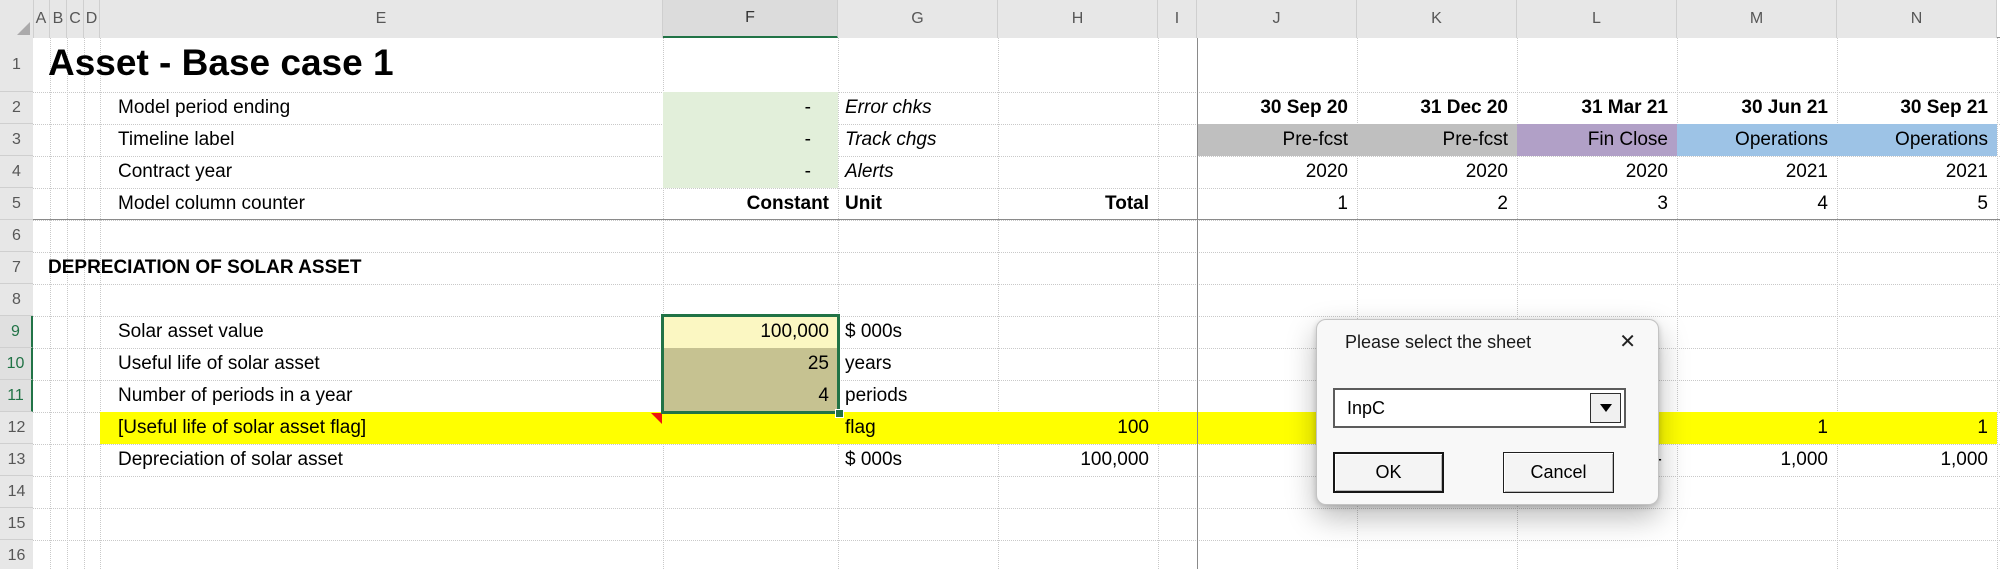  What do you see at coordinates (381, 428) in the screenshot?
I see `cell-E12: [Useful life of solar asset flag]` at bounding box center [381, 428].